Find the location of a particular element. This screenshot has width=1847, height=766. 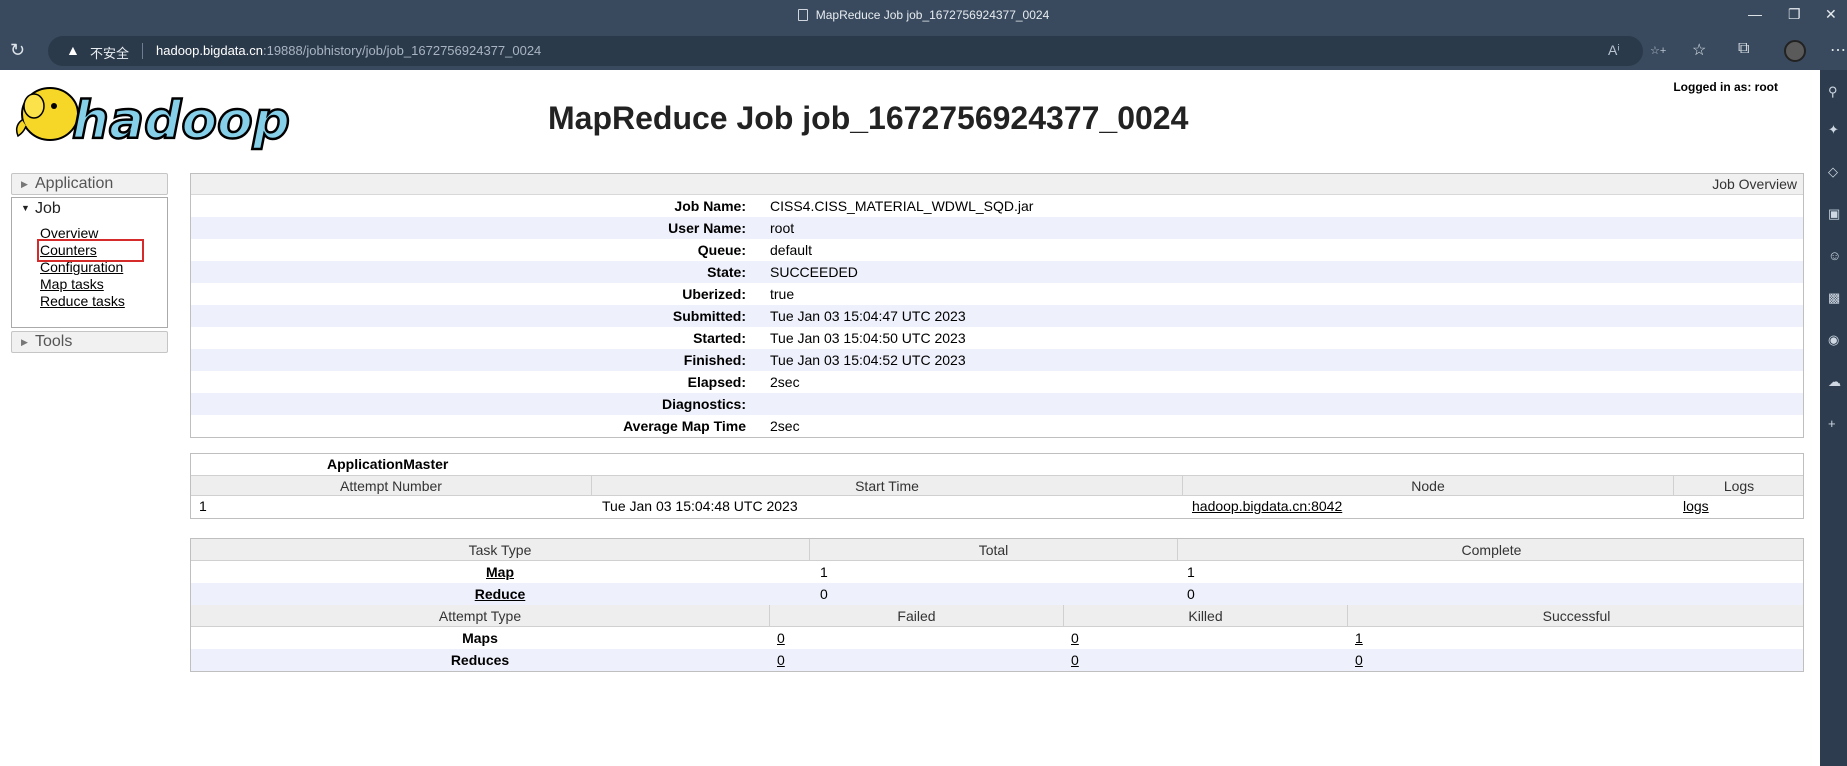

map-link: Map is located at coordinates (500, 572).